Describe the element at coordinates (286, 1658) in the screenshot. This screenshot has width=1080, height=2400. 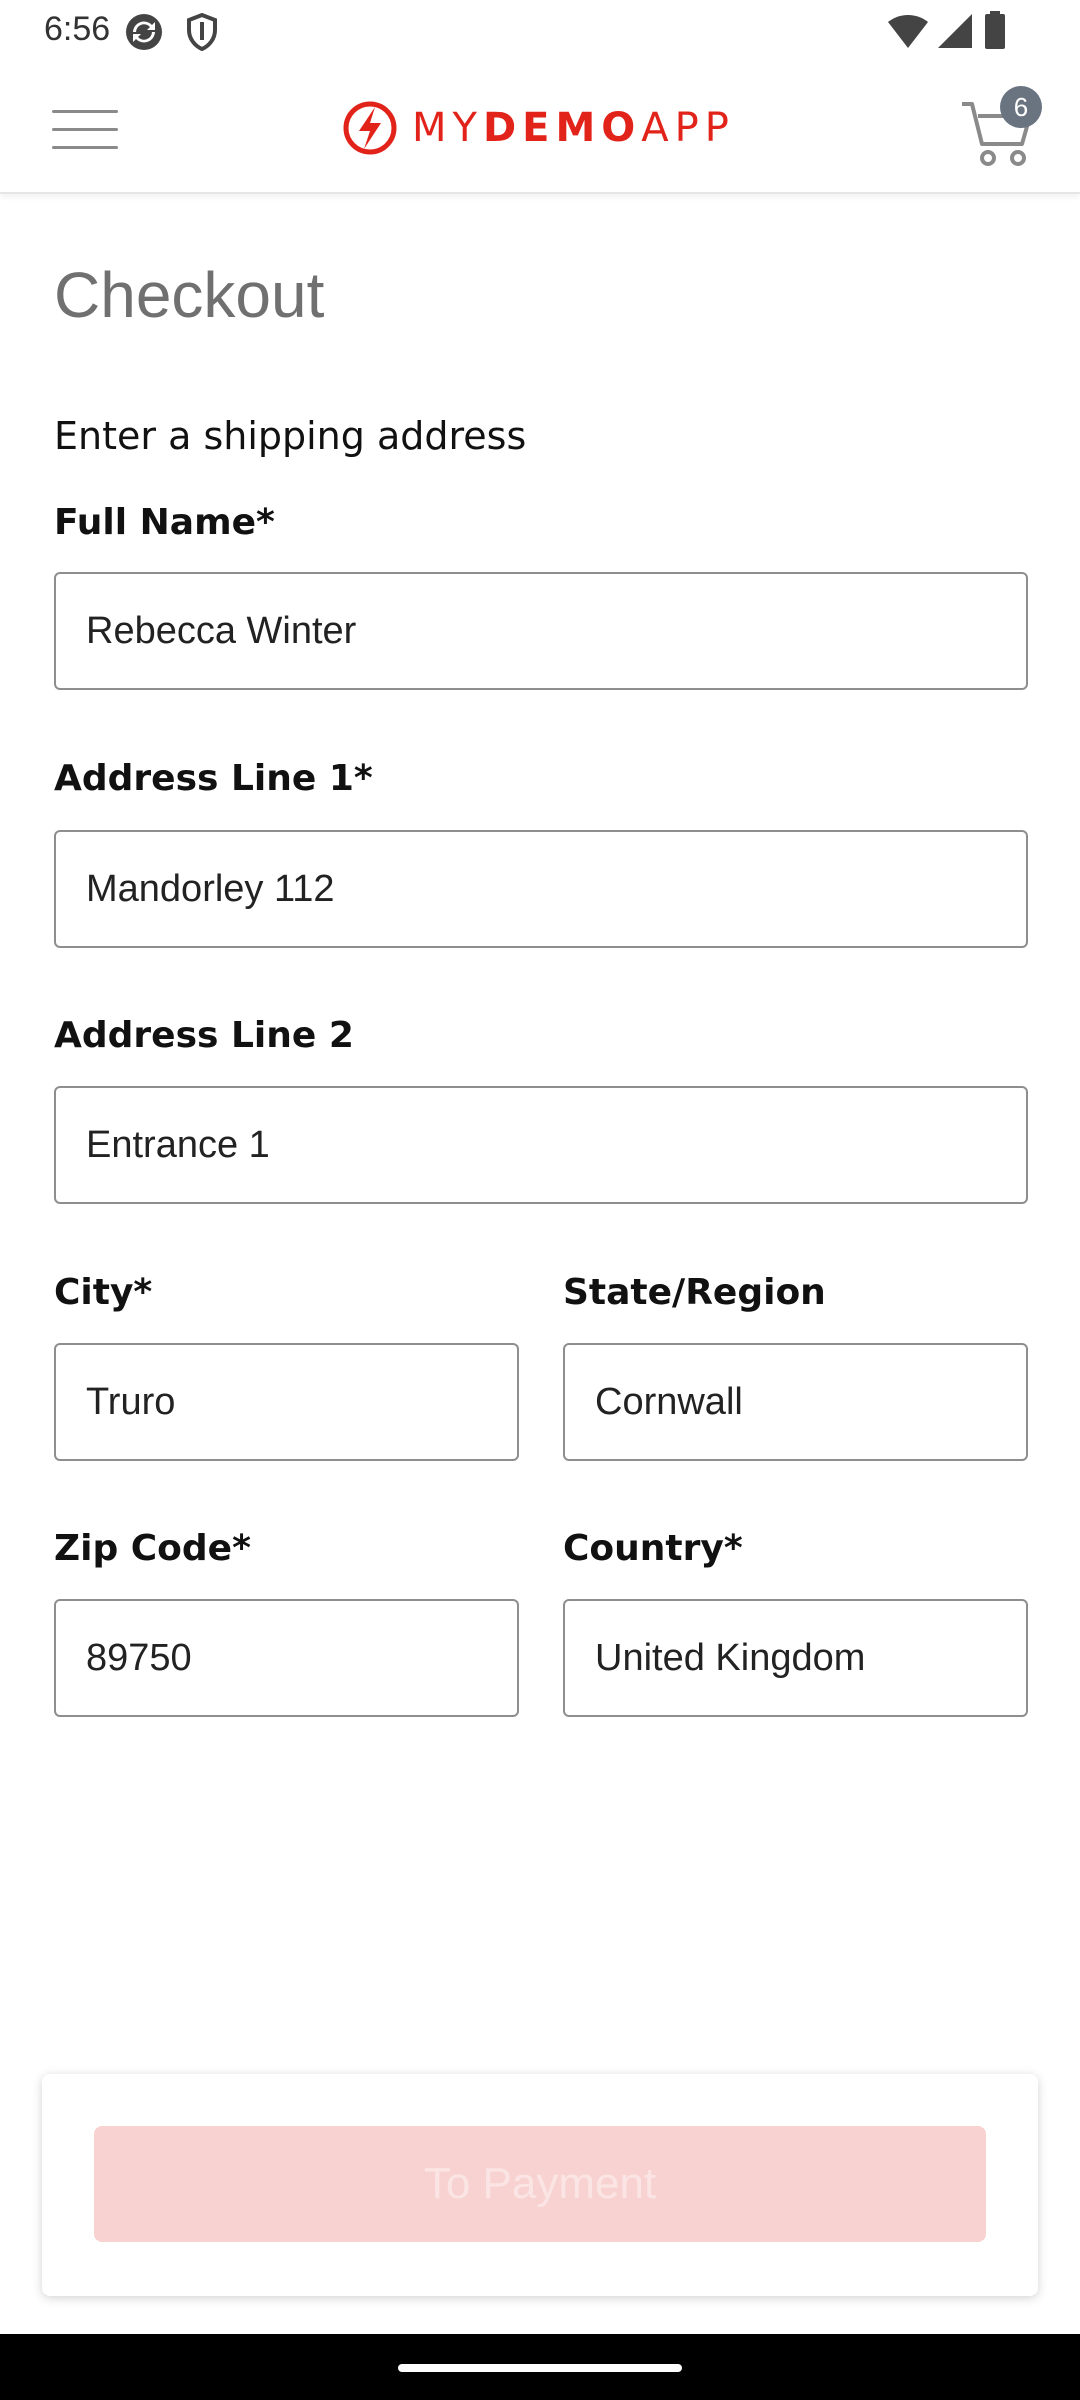
I see `zip-code-input` at that location.